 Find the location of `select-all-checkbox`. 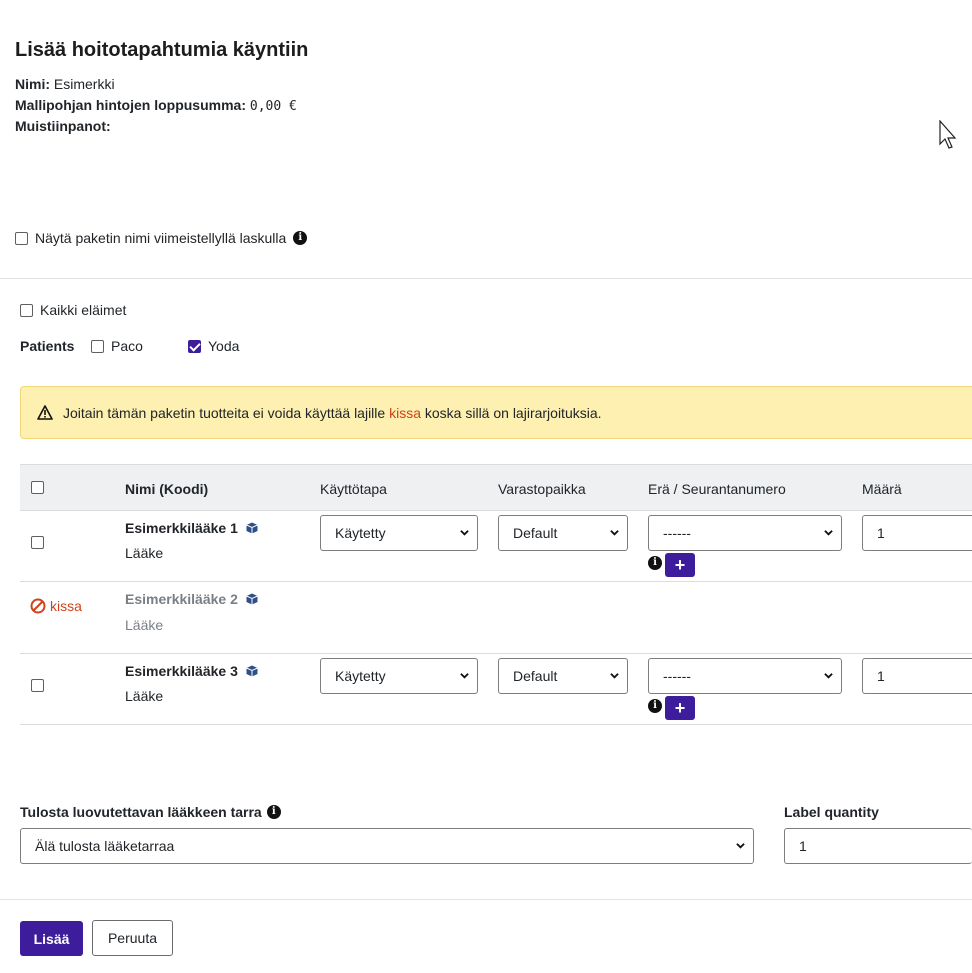

select-all-checkbox is located at coordinates (37, 487).